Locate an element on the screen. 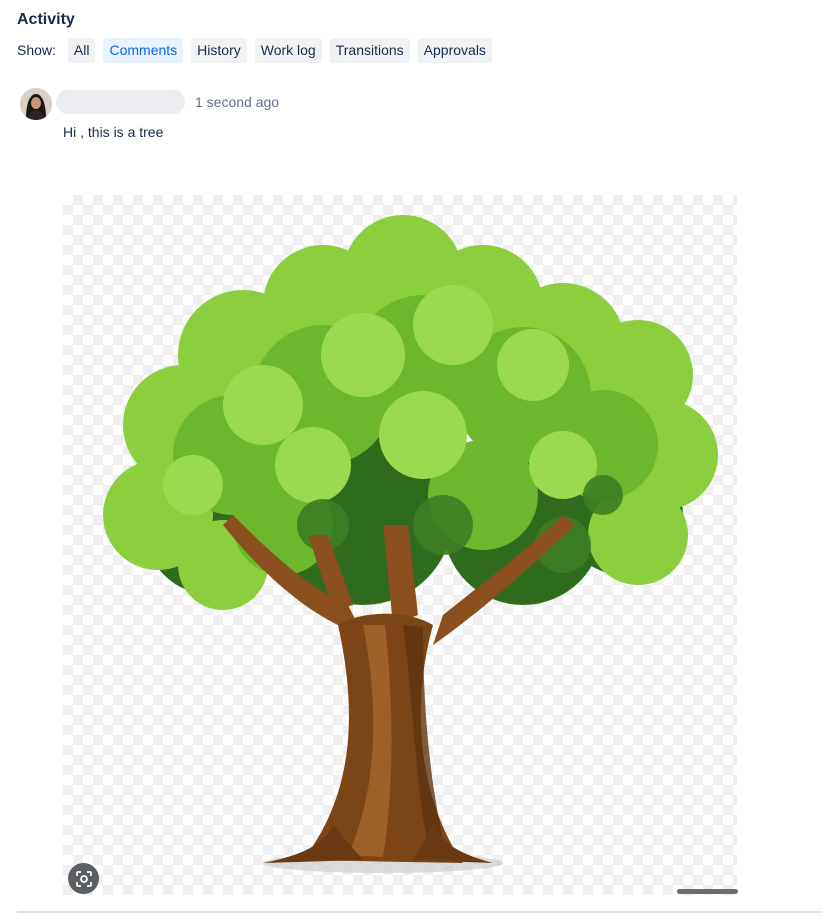  lens-glyph is located at coordinates (83, 878).